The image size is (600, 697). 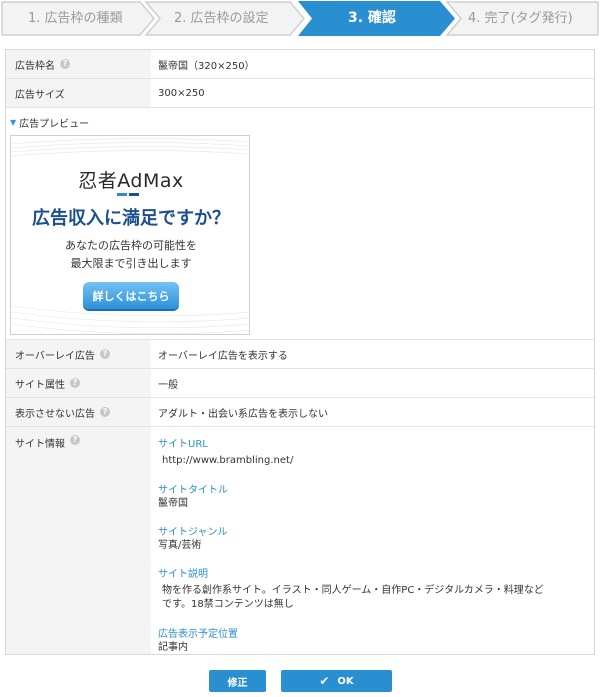 I want to click on row-label: 表示させない広告 ?, so click(x=78, y=412).